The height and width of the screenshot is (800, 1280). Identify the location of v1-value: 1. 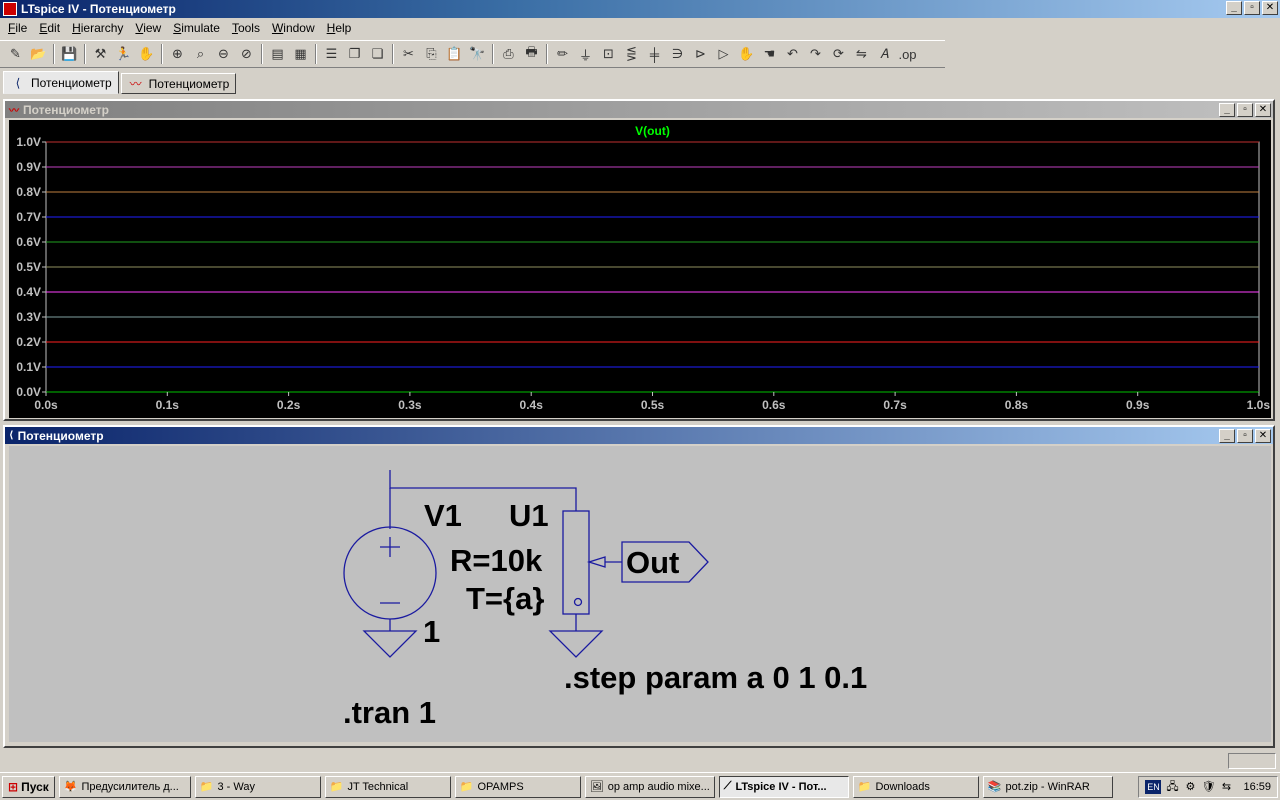
(431, 631).